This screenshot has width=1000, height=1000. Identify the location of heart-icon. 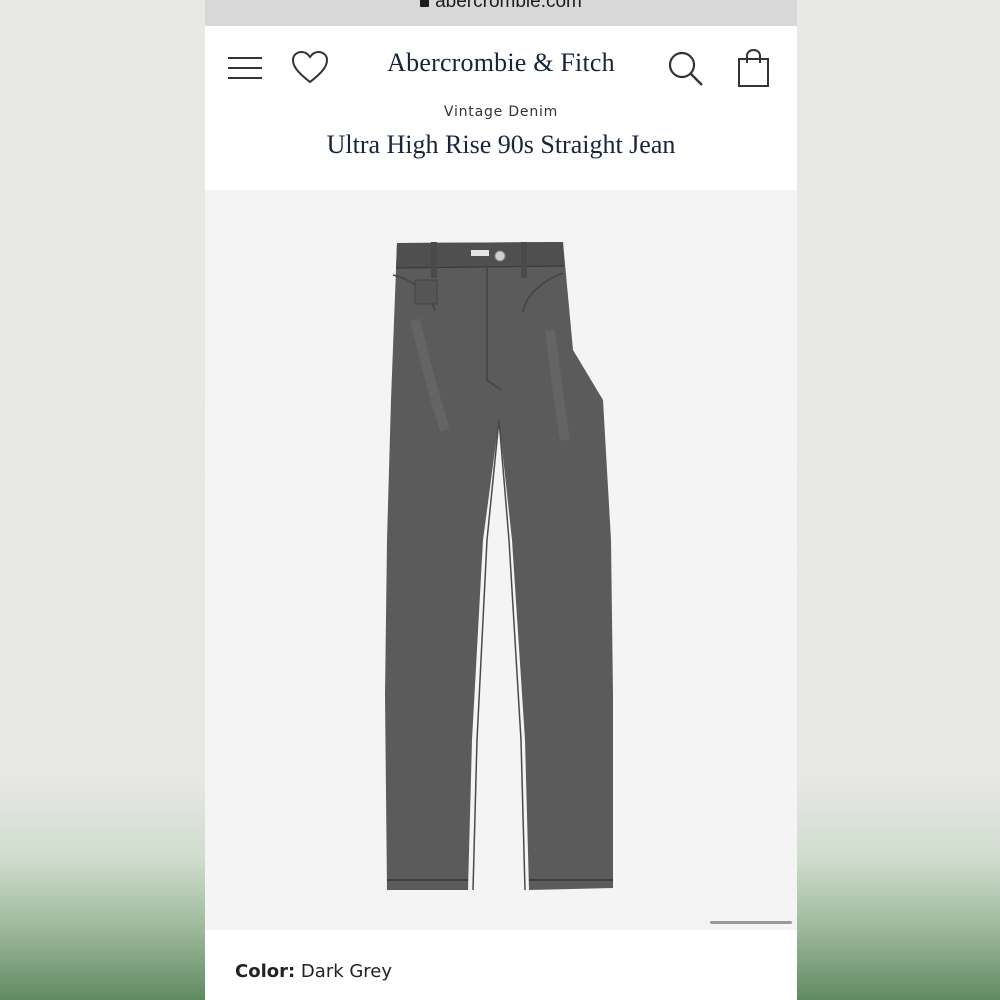
(310, 68).